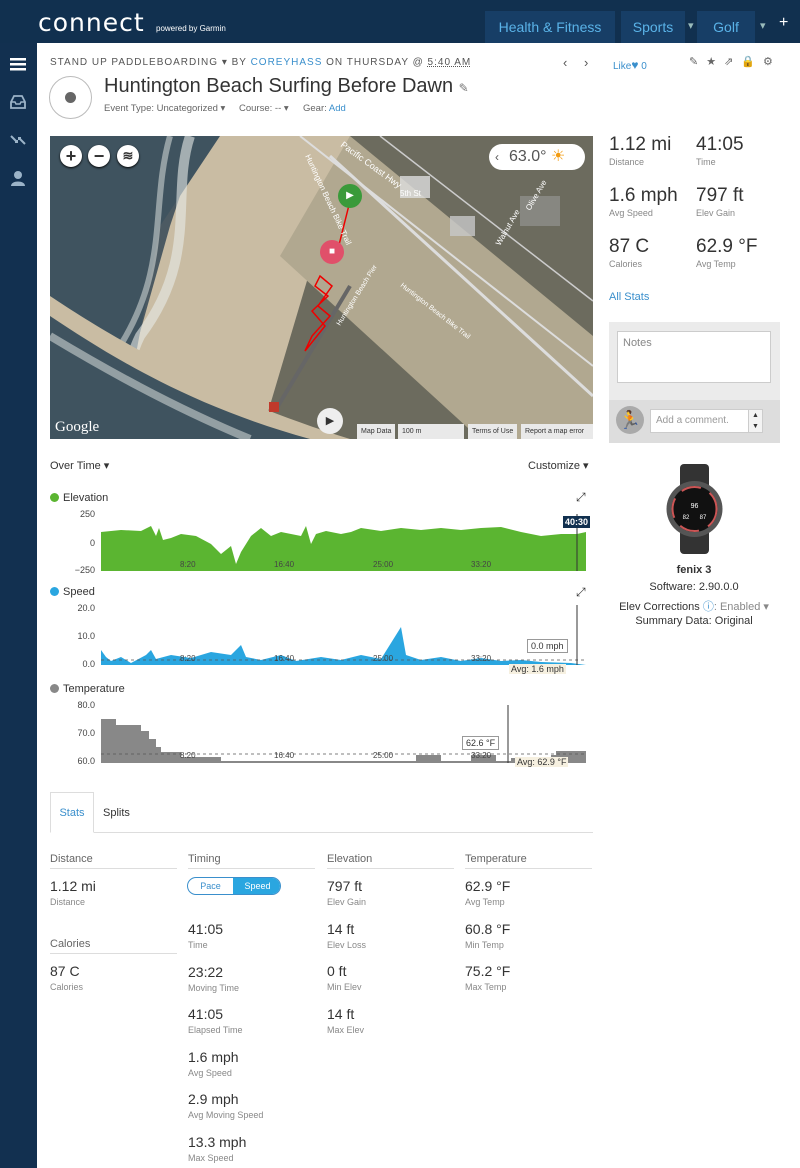 The height and width of the screenshot is (1168, 800). I want to click on share-icon: ⇗, so click(732, 62).